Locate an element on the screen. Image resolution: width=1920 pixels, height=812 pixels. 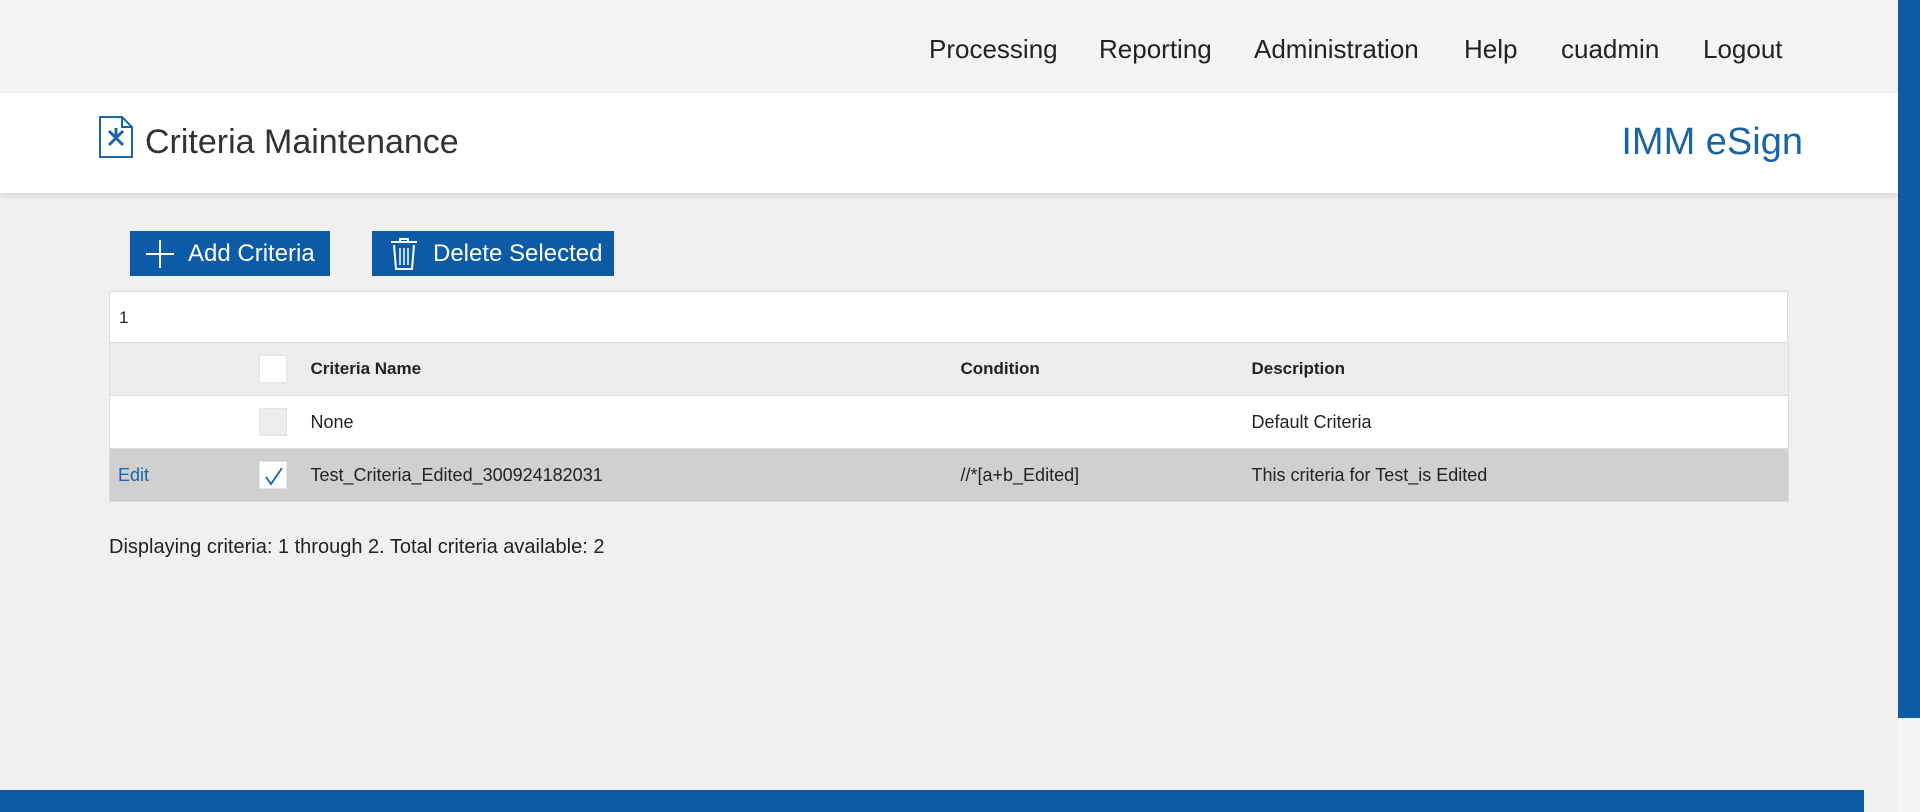
row-checkbox-checked is located at coordinates (272, 475).